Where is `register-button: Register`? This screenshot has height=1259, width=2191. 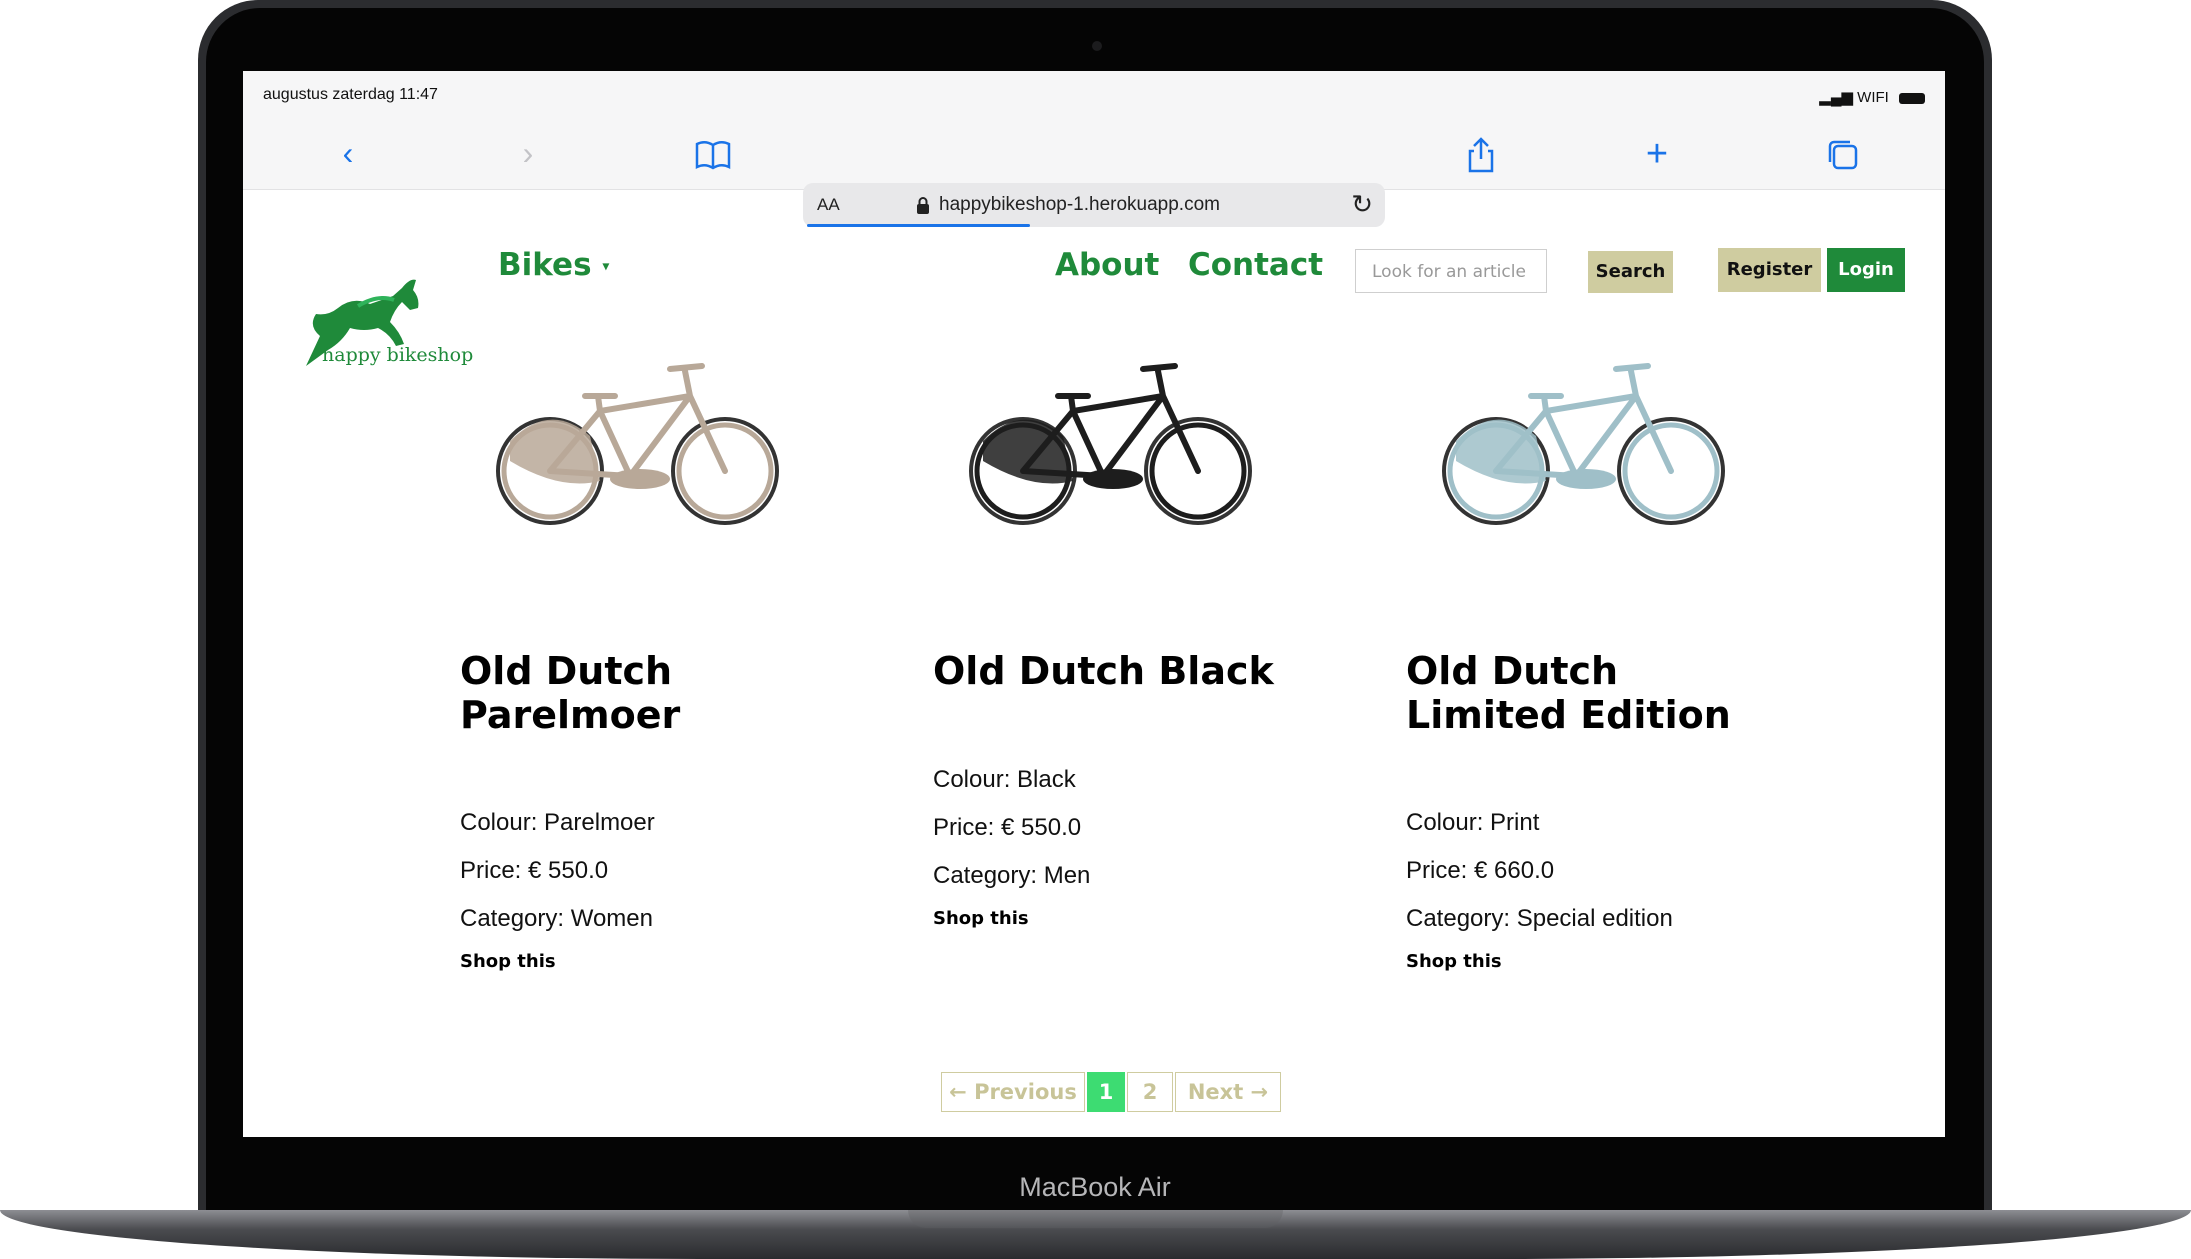 register-button: Register is located at coordinates (1769, 270).